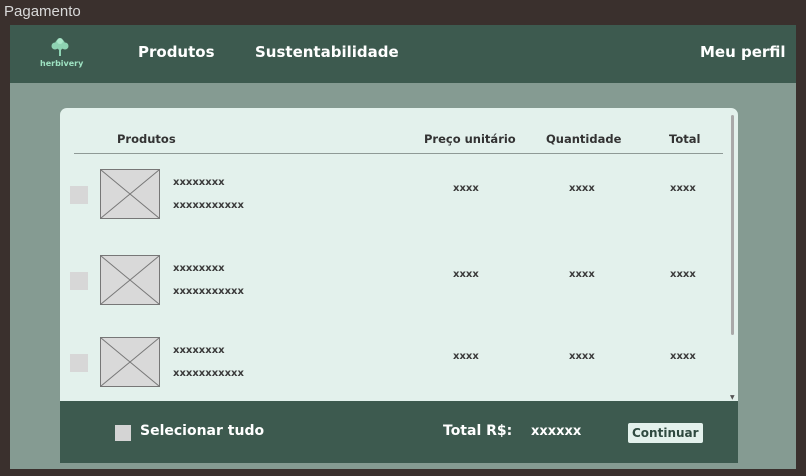 The width and height of the screenshot is (806, 476). I want to click on continue-button: Continuar, so click(665, 433).